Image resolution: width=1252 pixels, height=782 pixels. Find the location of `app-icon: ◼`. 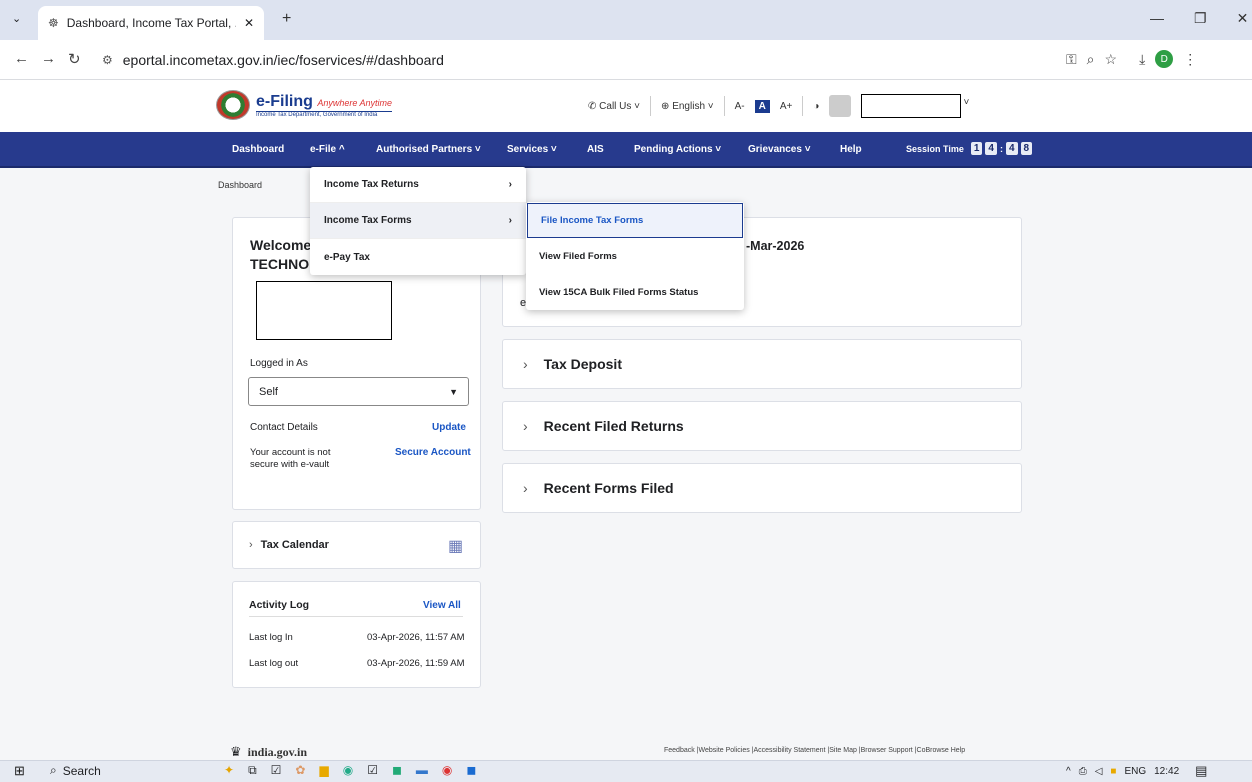

app-icon: ◼ is located at coordinates (397, 770).